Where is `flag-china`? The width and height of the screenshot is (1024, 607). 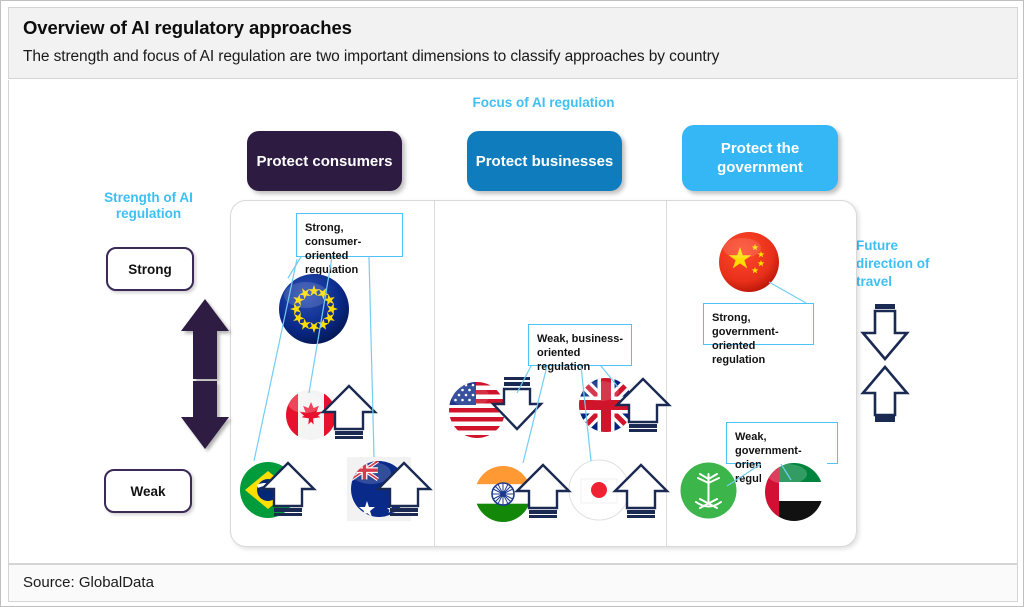
flag-china is located at coordinates (749, 262).